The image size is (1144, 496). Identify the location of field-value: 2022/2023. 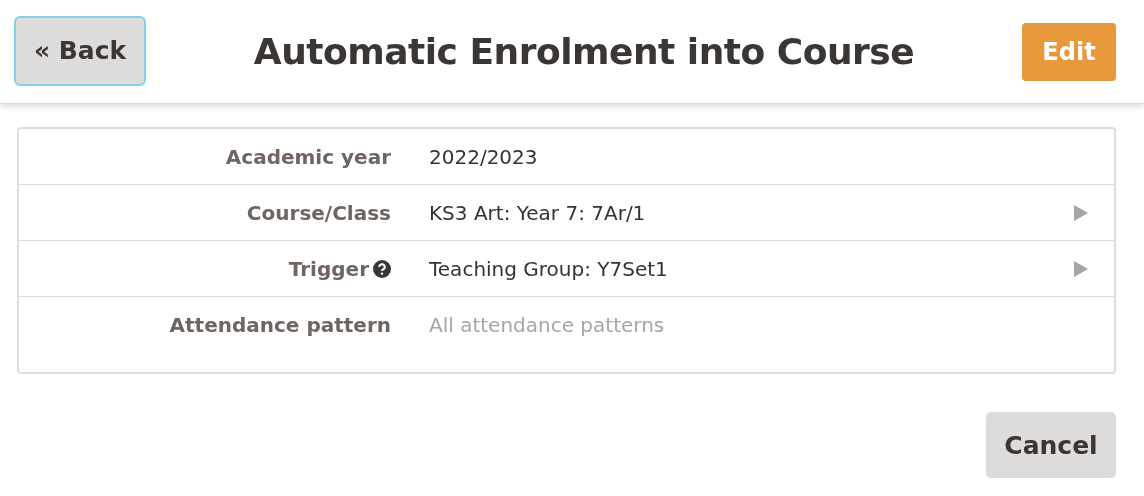
(483, 156).